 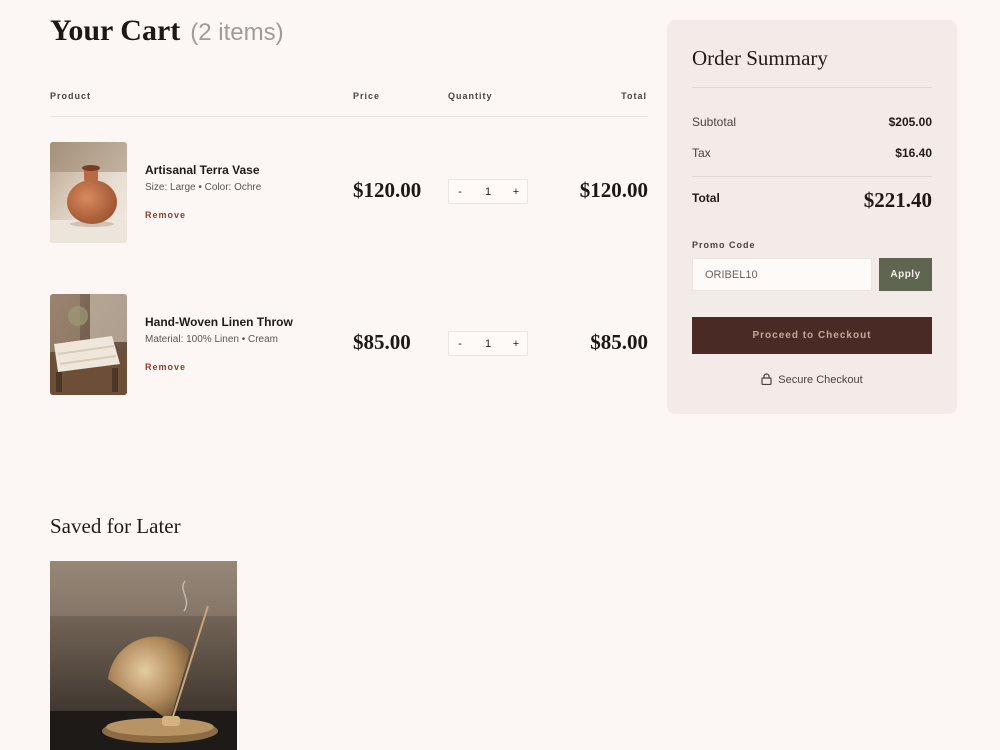 I want to click on column-header-quantity: Quantity, so click(x=470, y=96).